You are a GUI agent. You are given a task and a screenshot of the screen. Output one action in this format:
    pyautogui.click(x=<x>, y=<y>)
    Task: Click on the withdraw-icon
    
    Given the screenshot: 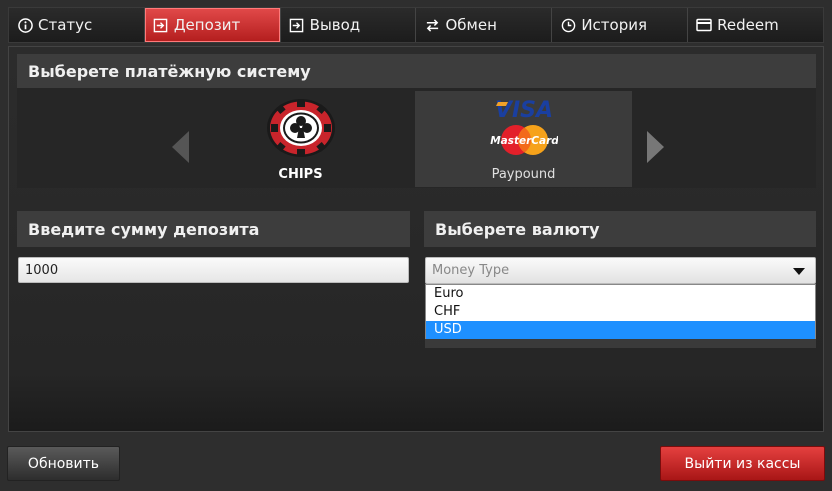 What is the action you would take?
    pyautogui.click(x=297, y=25)
    